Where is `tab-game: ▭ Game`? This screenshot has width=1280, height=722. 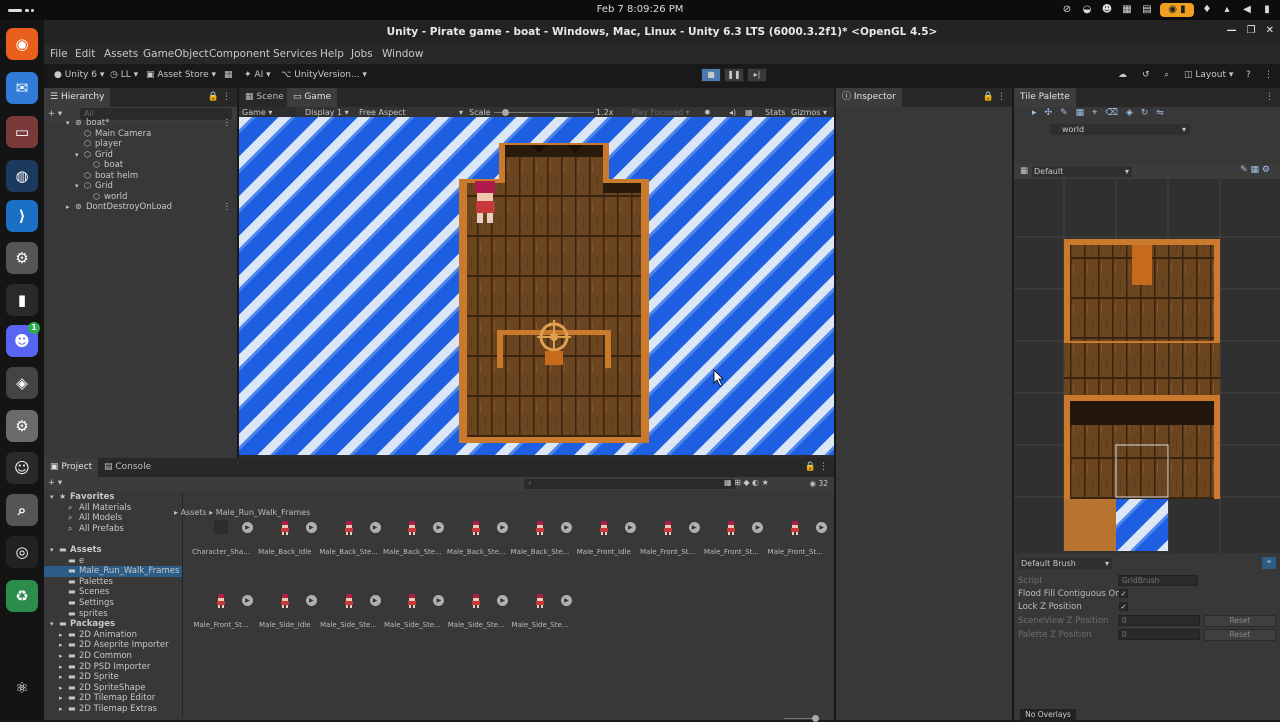
tab-game: ▭ Game is located at coordinates (312, 97).